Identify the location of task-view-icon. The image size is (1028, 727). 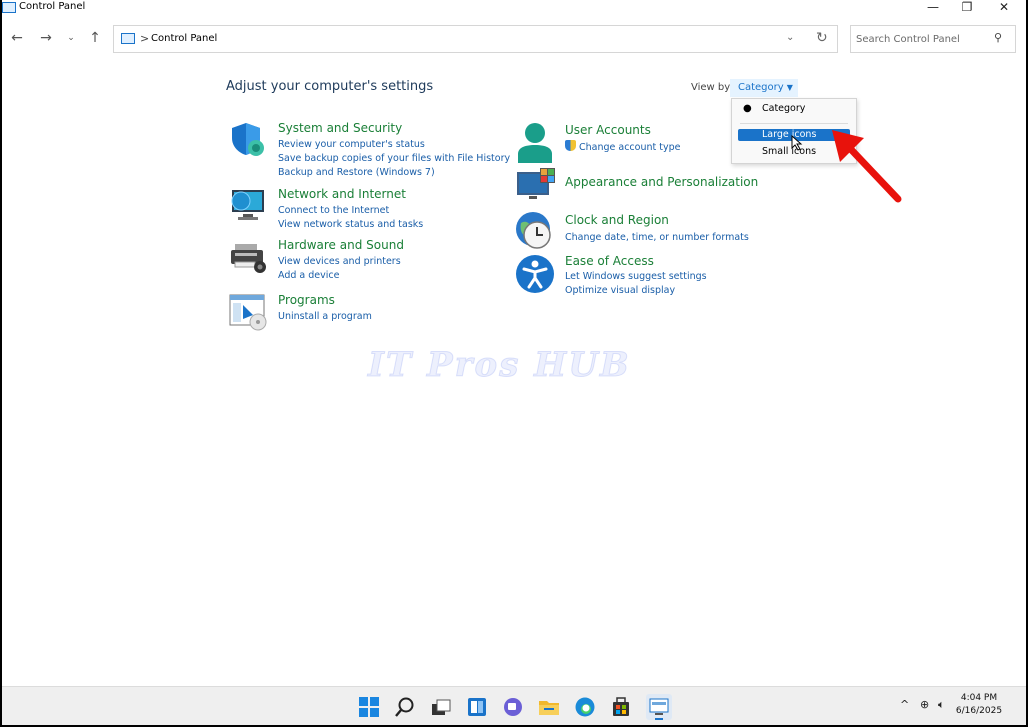
(441, 707).